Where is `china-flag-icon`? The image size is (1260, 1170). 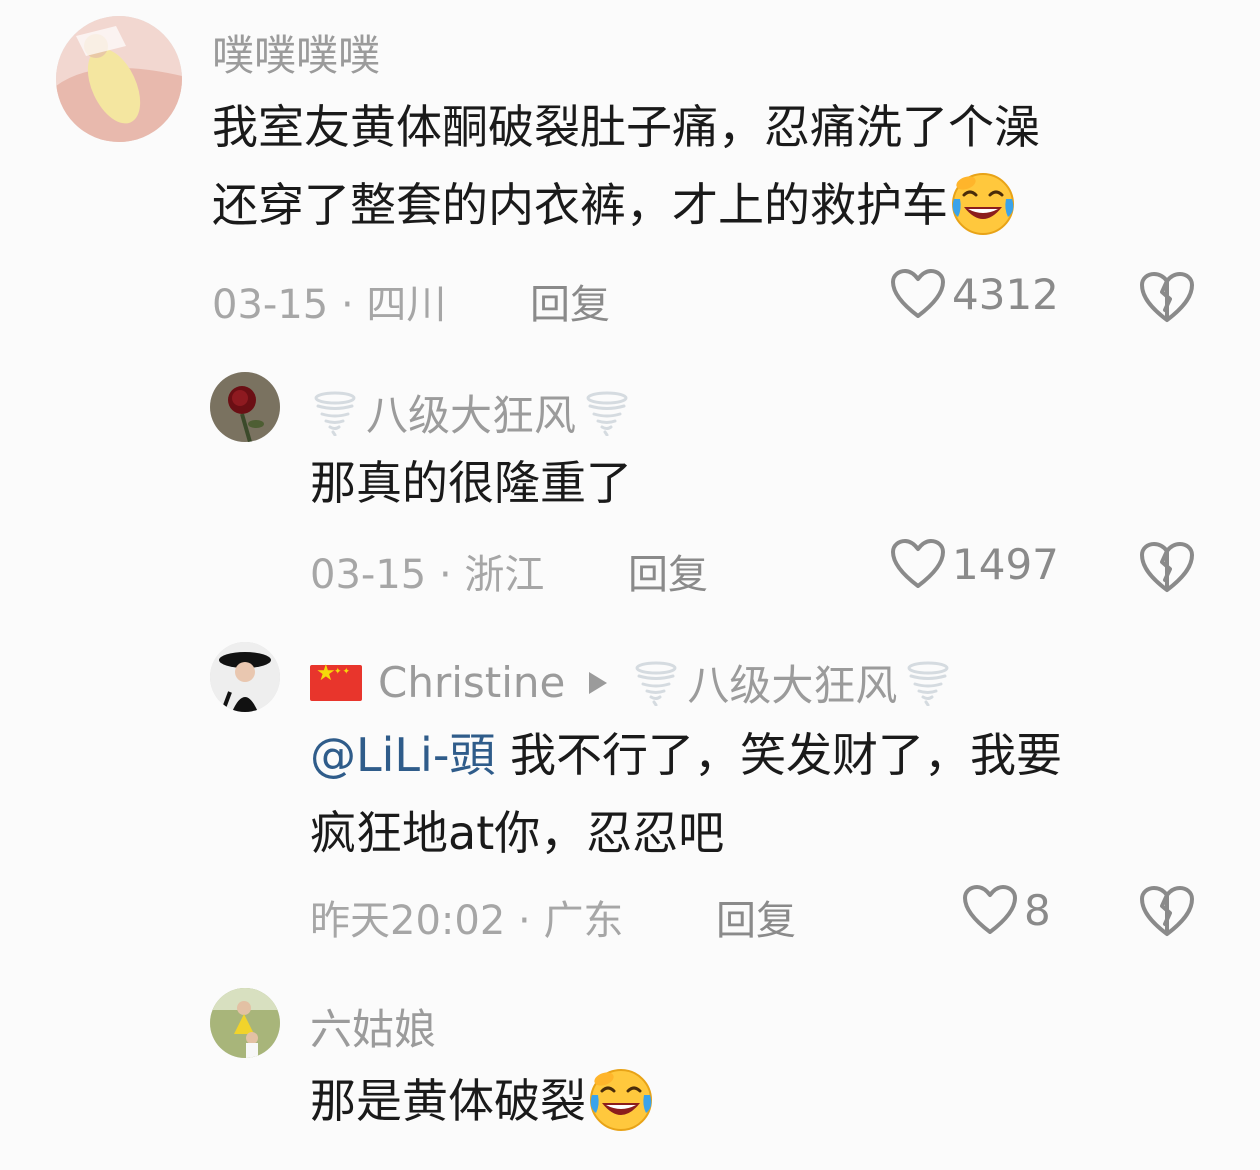
china-flag-icon is located at coordinates (336, 681).